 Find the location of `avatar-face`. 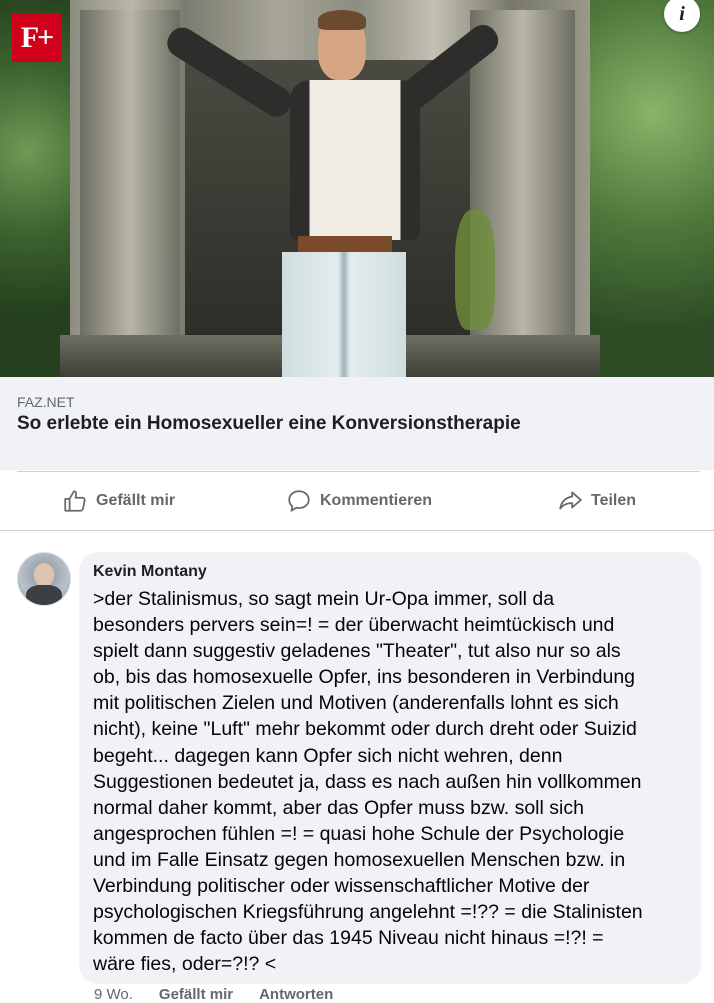

avatar-face is located at coordinates (44, 575).